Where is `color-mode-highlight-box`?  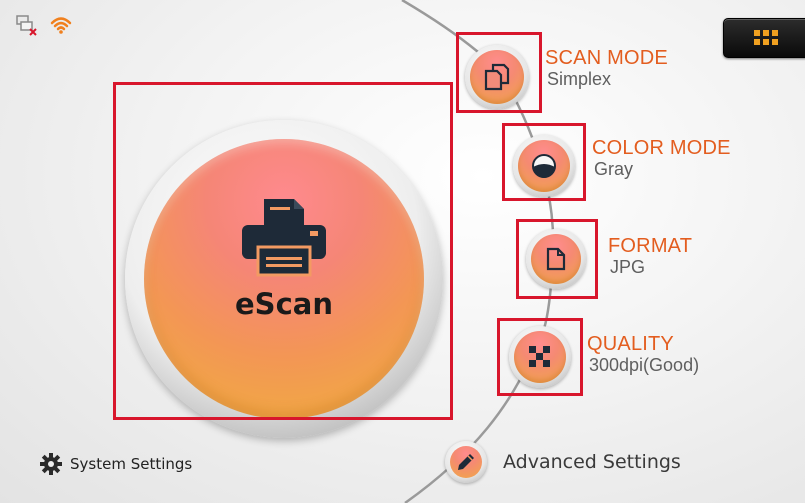 color-mode-highlight-box is located at coordinates (544, 162).